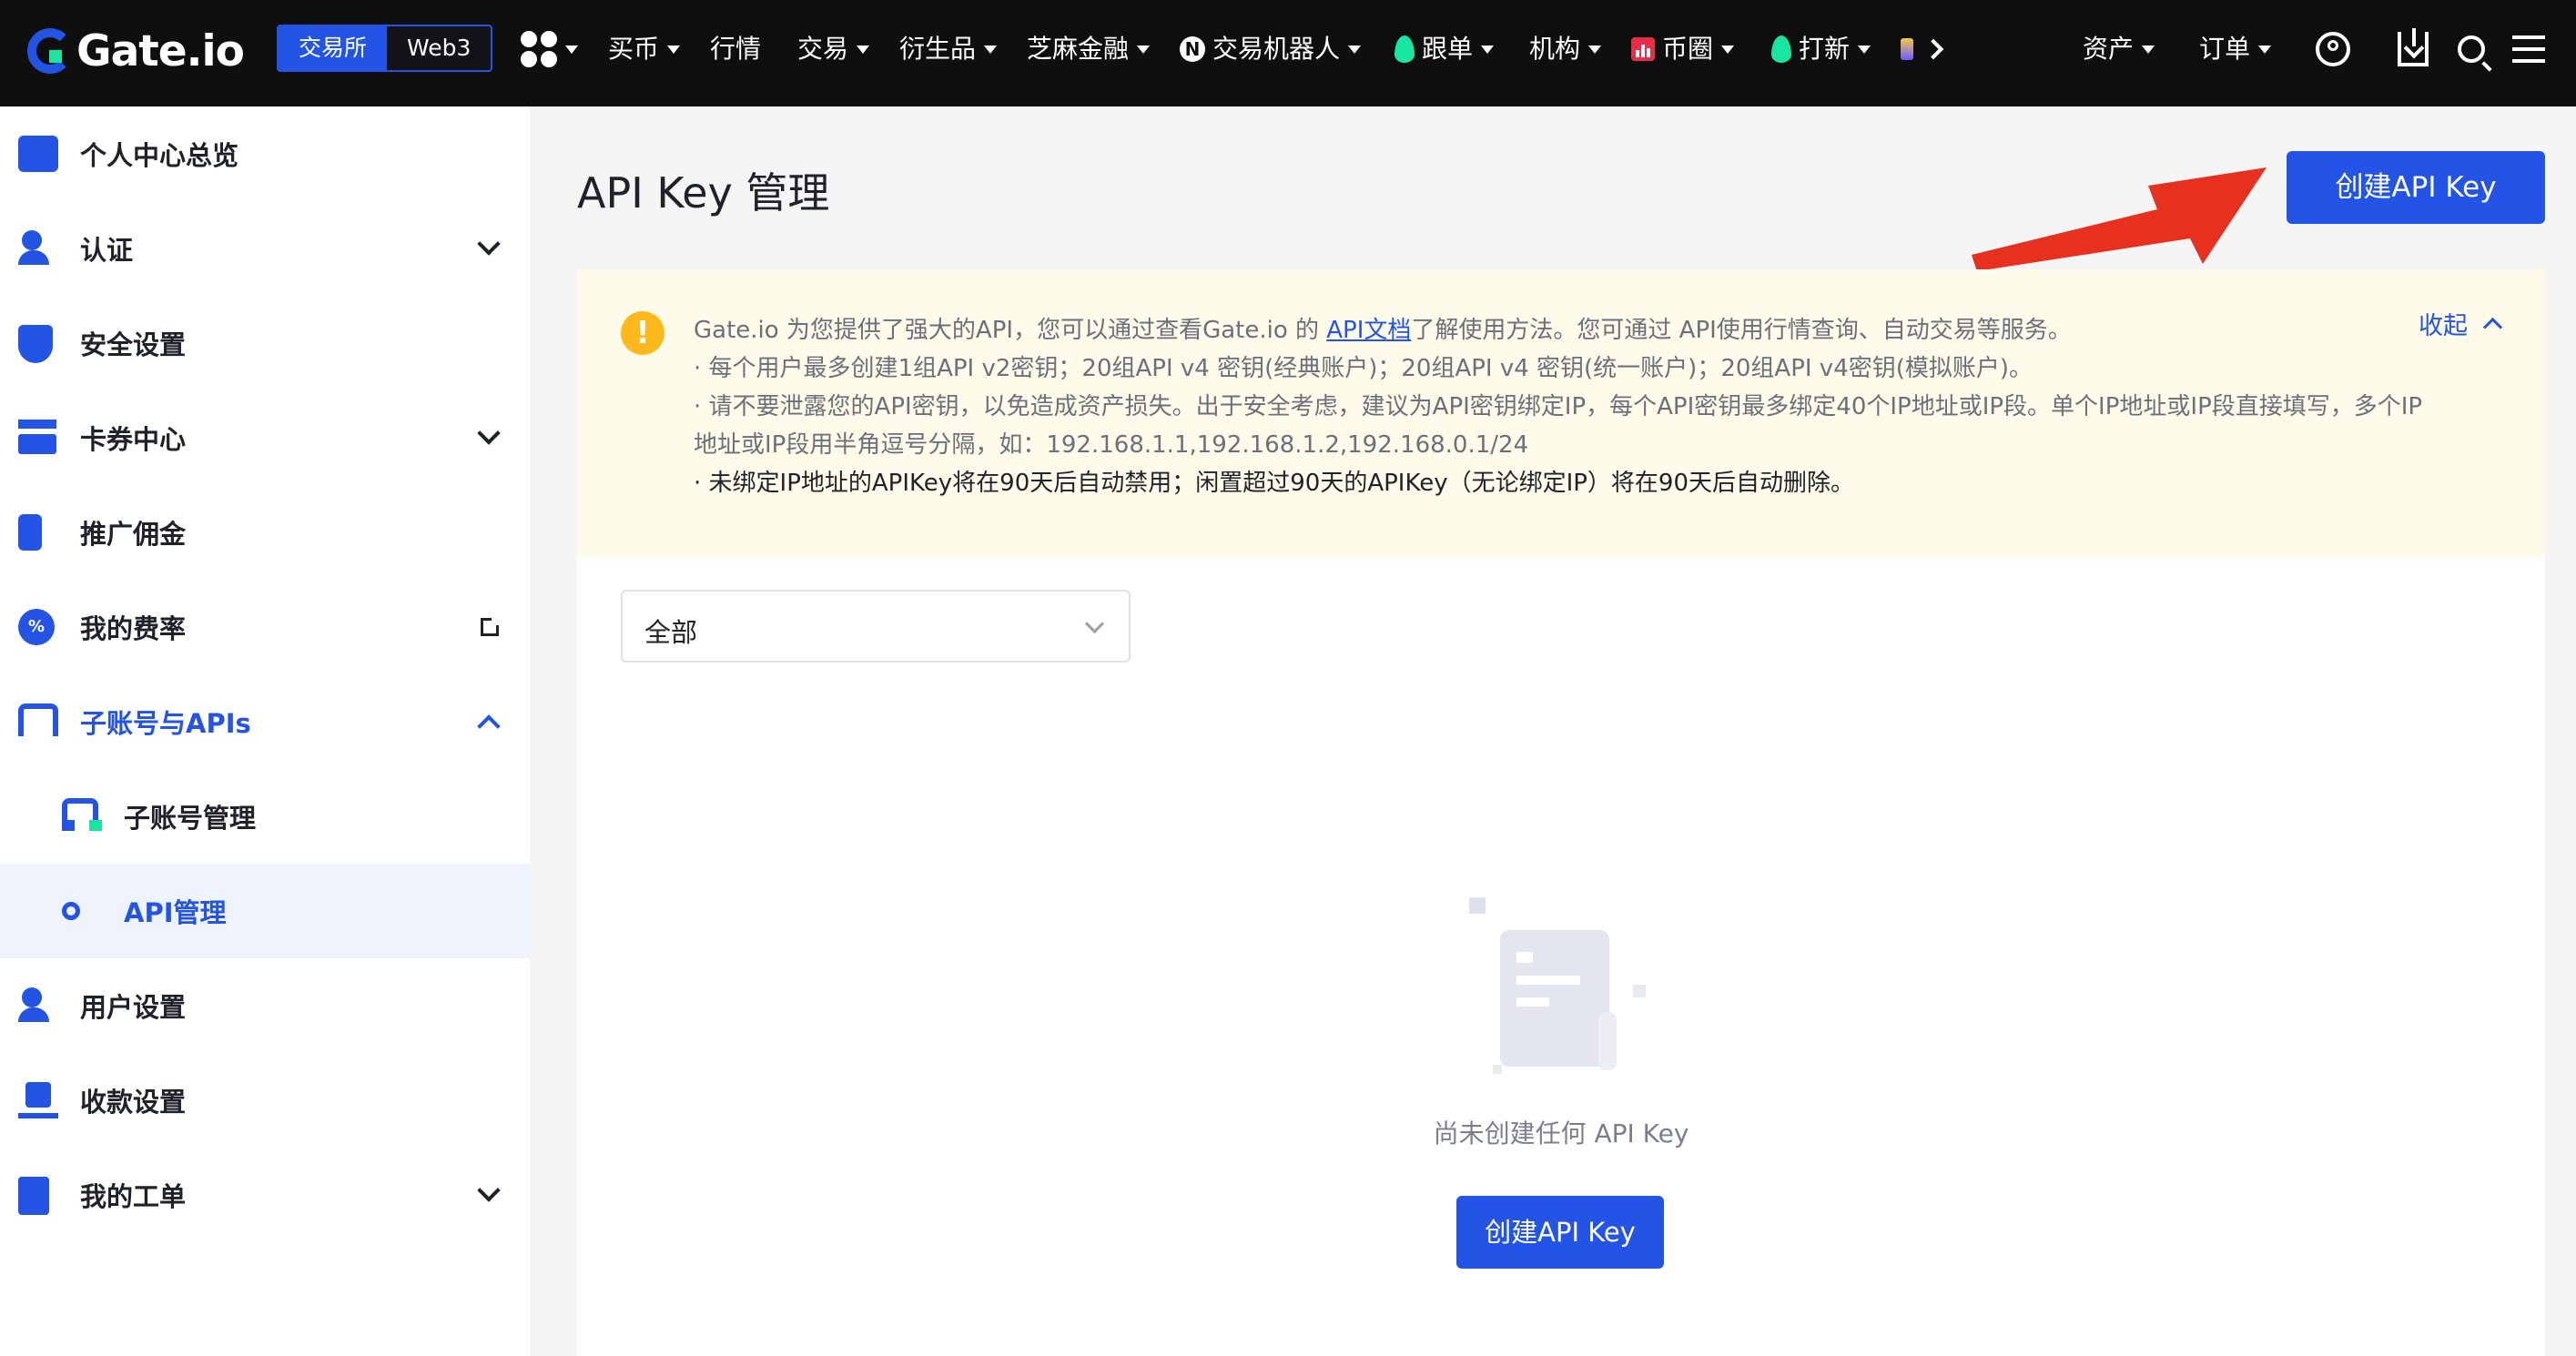 The height and width of the screenshot is (1356, 2576). What do you see at coordinates (735, 49) in the screenshot?
I see `nav-markets: 行情` at bounding box center [735, 49].